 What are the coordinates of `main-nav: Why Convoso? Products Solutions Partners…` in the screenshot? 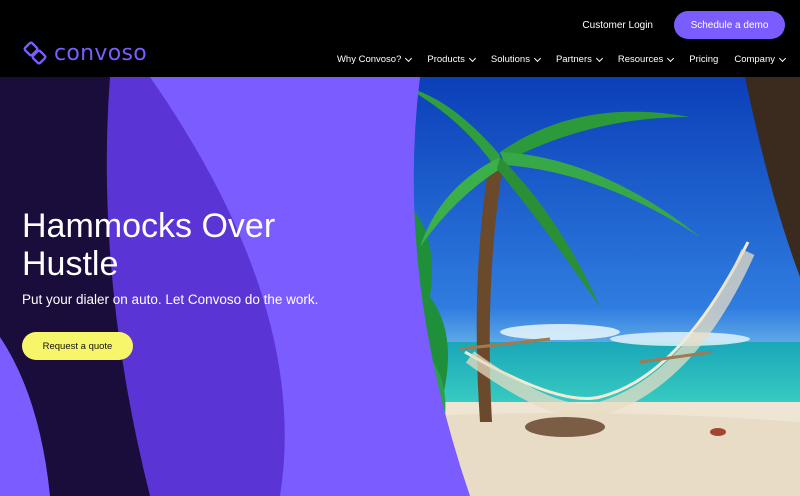 It's located at (561, 59).